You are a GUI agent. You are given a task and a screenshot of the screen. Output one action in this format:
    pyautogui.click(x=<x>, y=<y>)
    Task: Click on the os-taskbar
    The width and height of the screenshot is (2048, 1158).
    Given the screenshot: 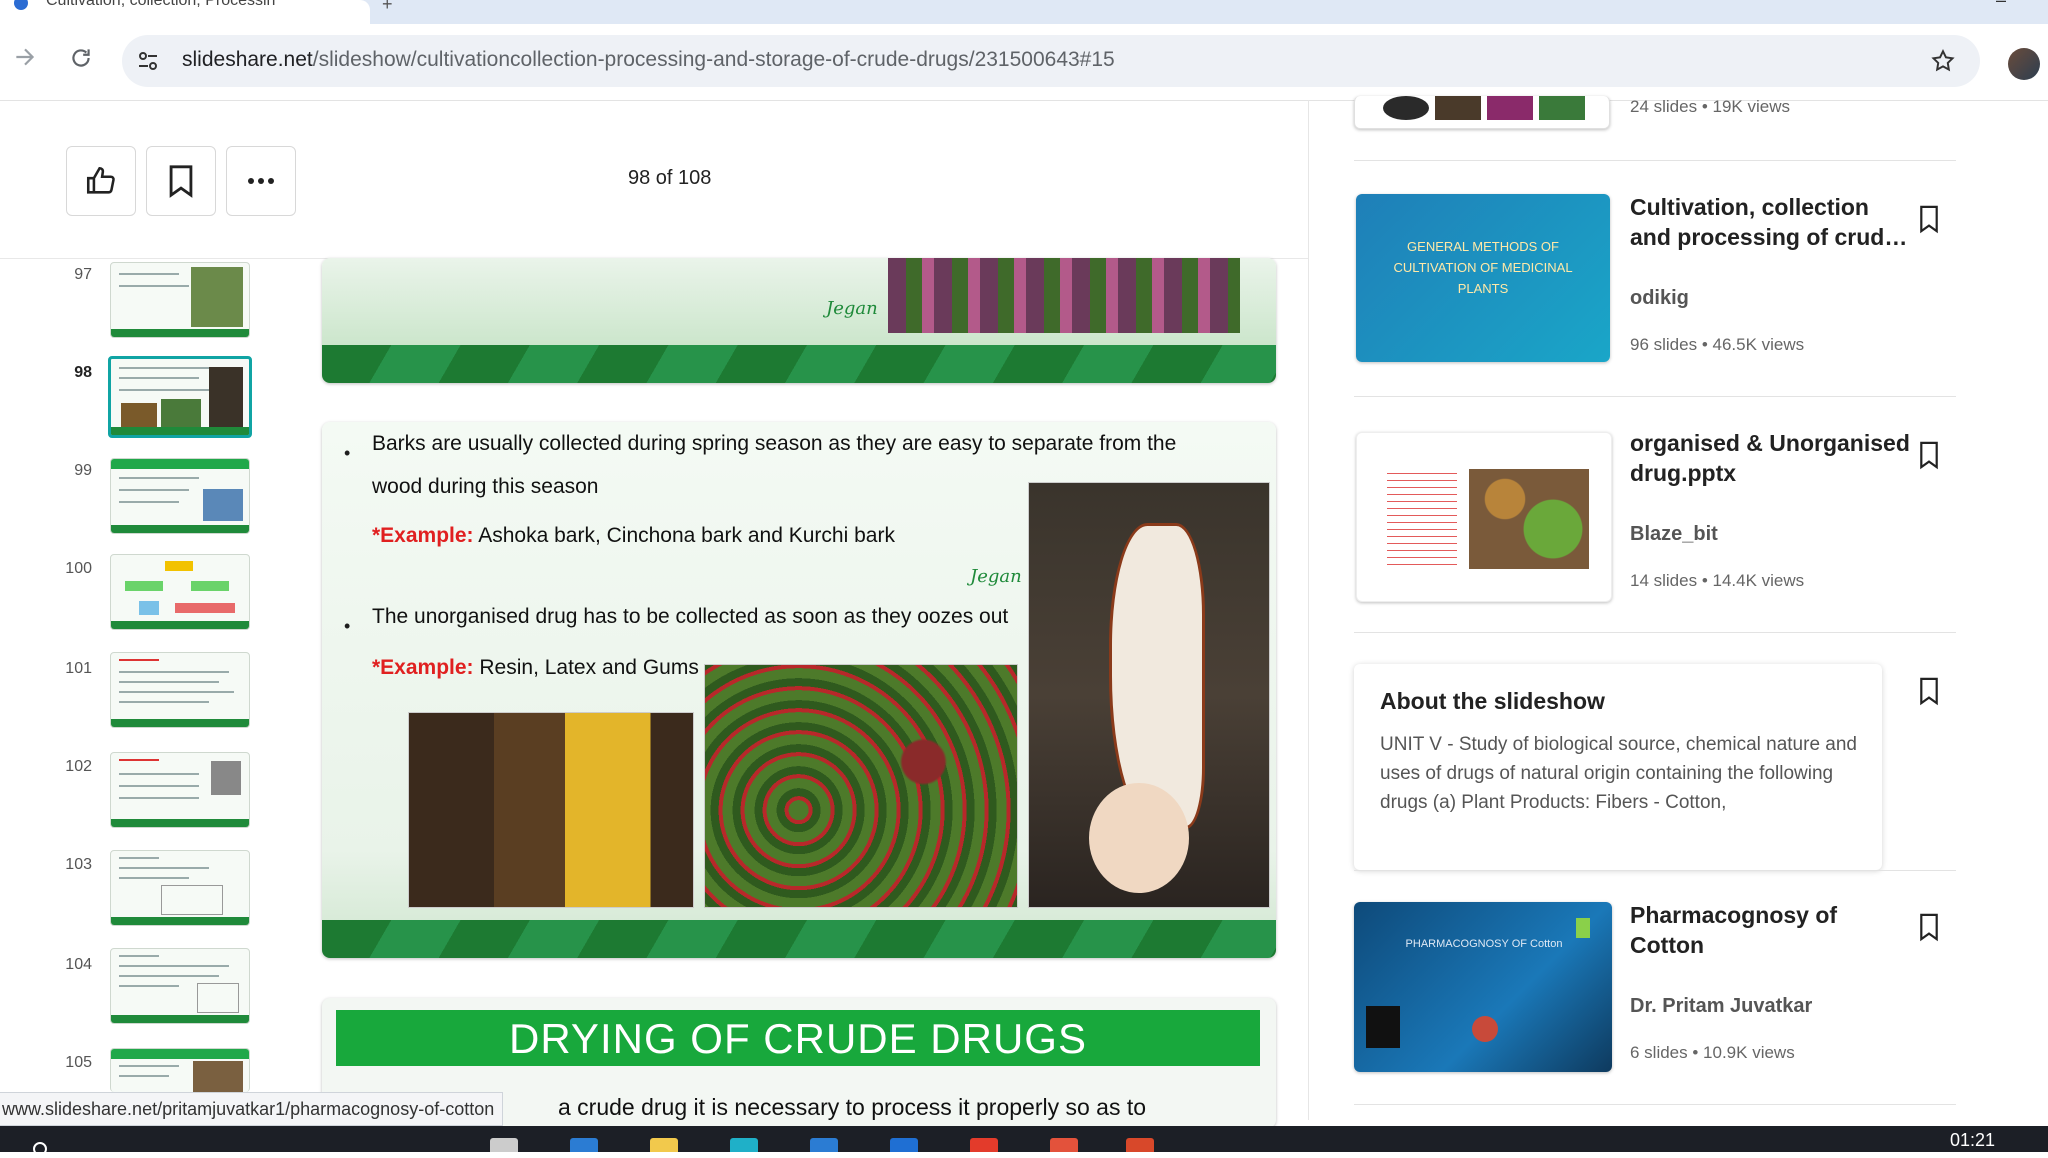 What is the action you would take?
    pyautogui.click(x=1024, y=1139)
    